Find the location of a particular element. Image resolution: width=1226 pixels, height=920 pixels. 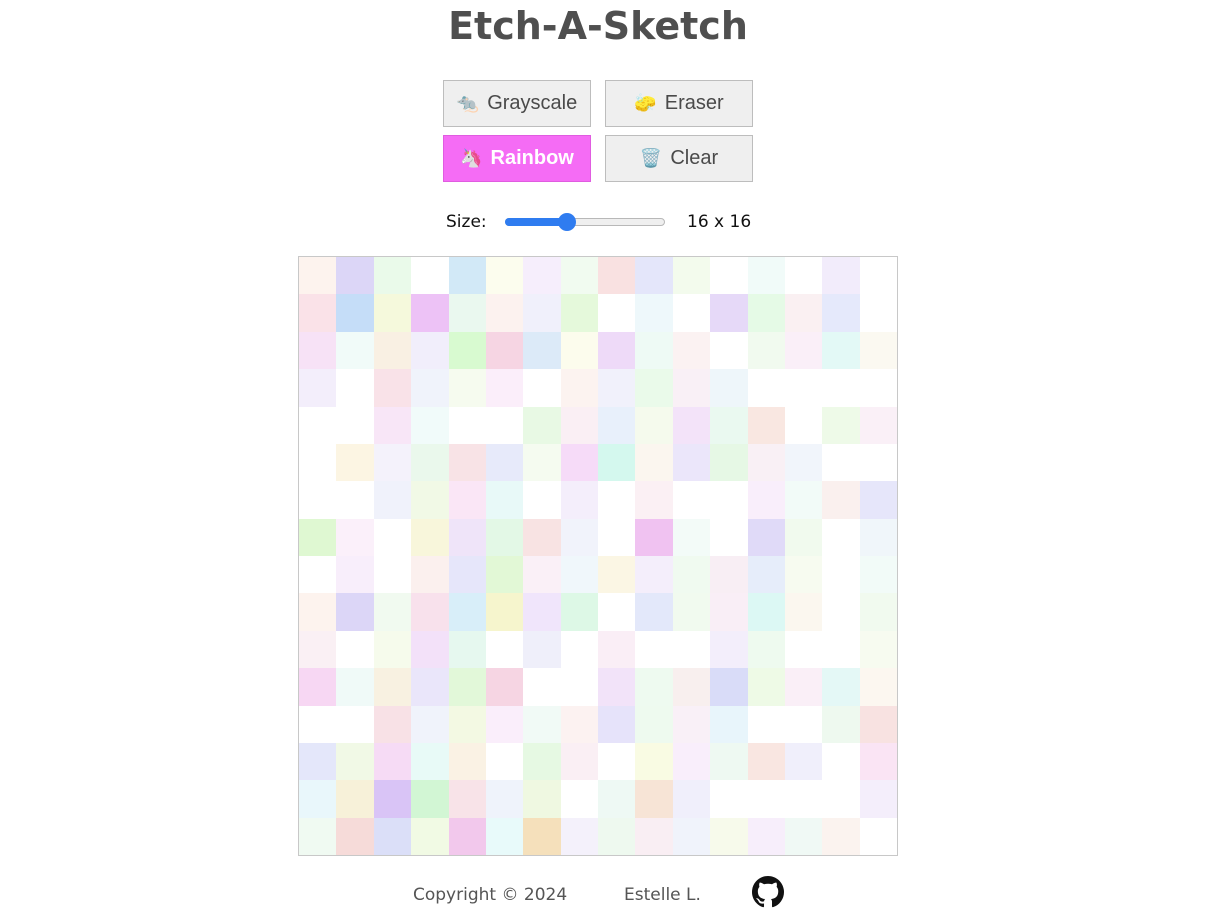

eraser-button: 🧽 Eraser is located at coordinates (679, 103).